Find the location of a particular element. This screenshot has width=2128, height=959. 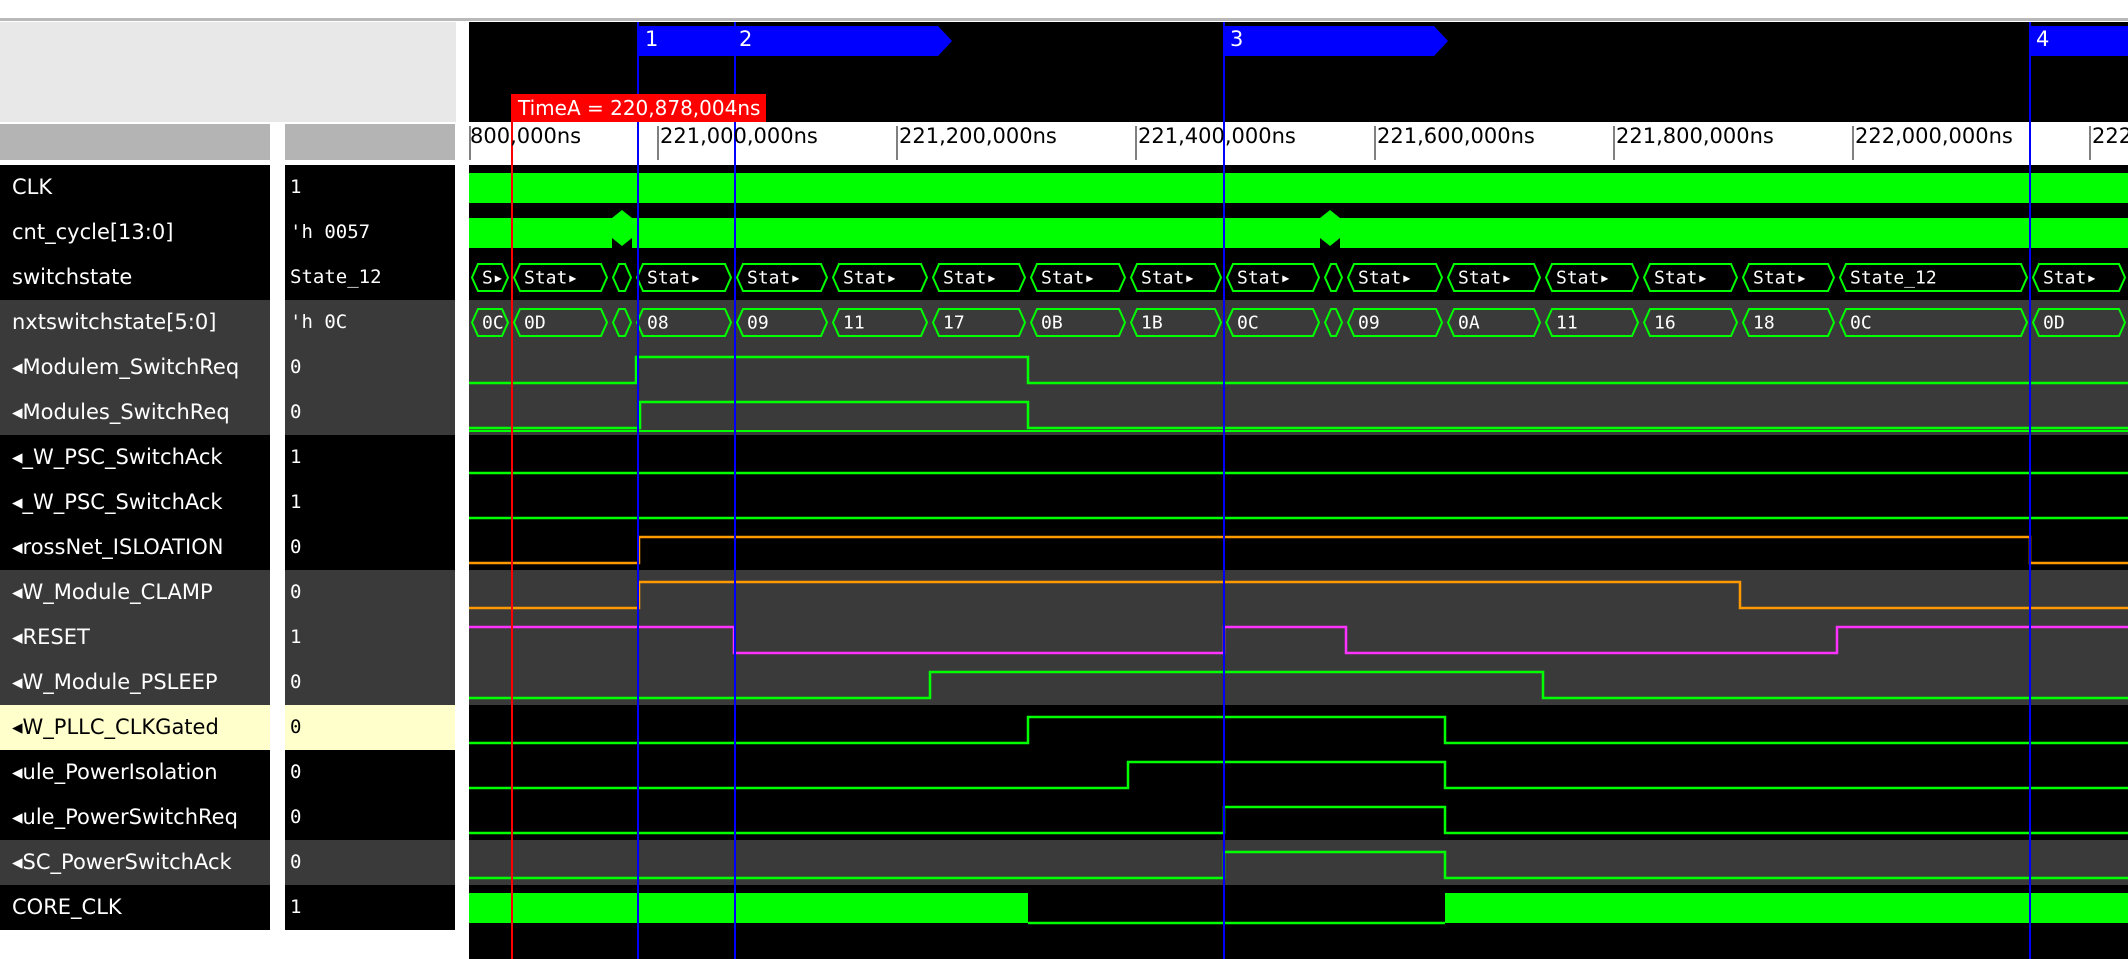

nxtswitchstate-value: 1B is located at coordinates (1152, 323).